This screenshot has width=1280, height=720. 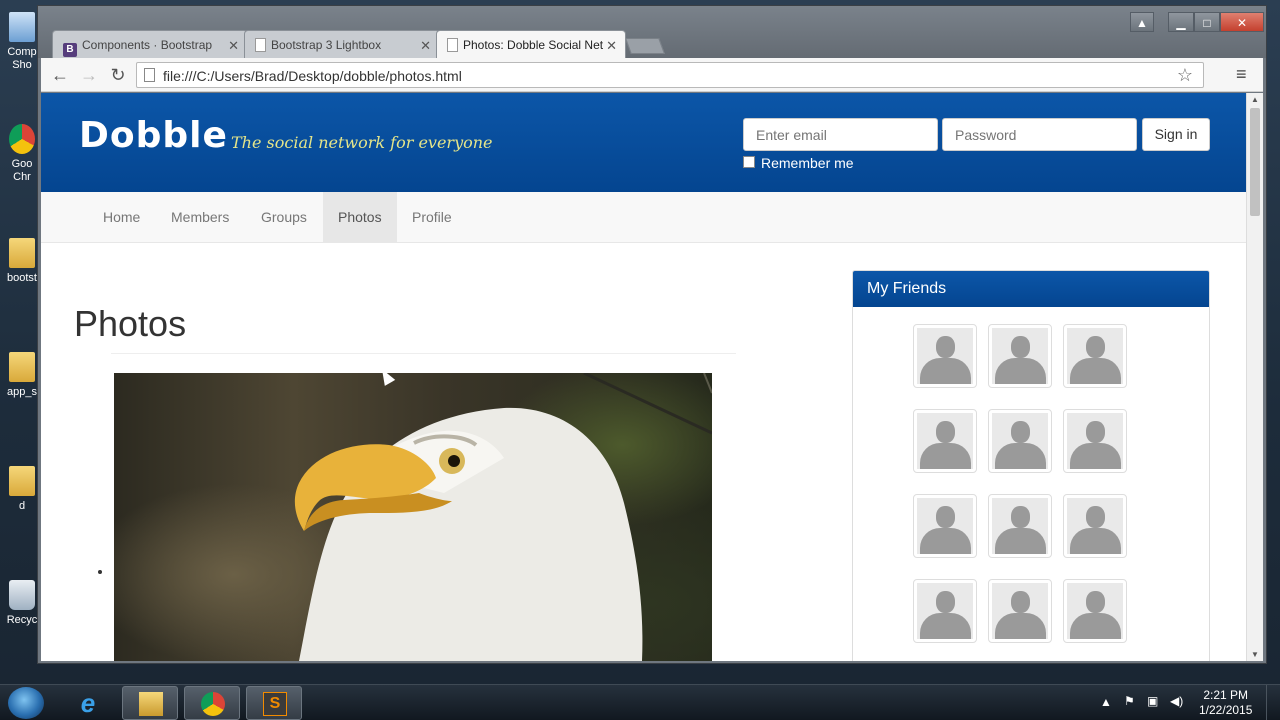 I want to click on desktop-icon-folder-app: app_s, so click(x=22, y=375).